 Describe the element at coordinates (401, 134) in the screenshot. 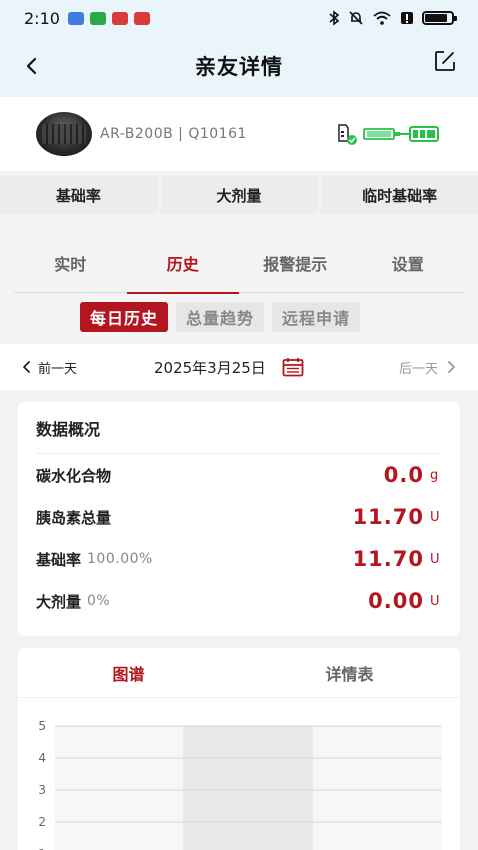

I see `insulin-battery-icon` at that location.